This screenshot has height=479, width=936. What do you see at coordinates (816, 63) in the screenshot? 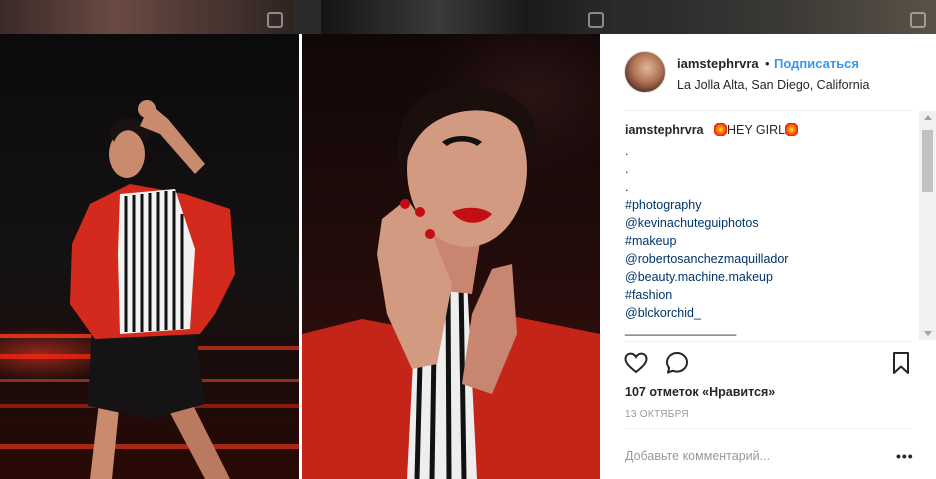
I see `follow-button: Подписаться` at bounding box center [816, 63].